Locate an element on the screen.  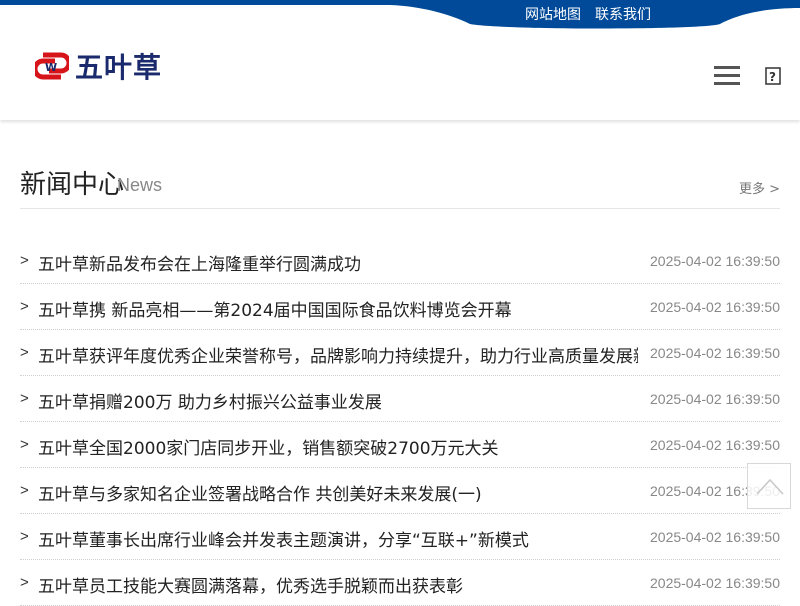
news-title: 五叶草捐赠200万 助力乡村振兴公益事业发展 is located at coordinates (338, 400).